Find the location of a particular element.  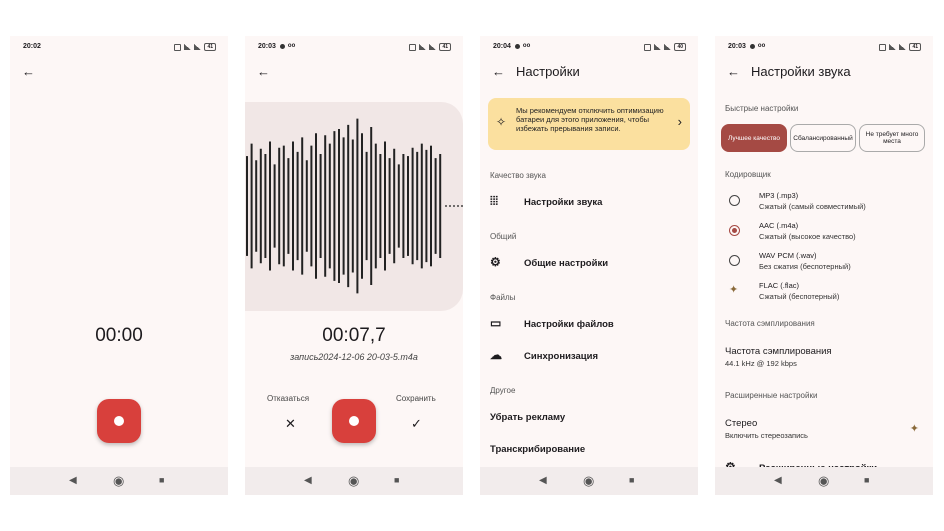

status-time: 20:04 oo is located at coordinates (512, 46).